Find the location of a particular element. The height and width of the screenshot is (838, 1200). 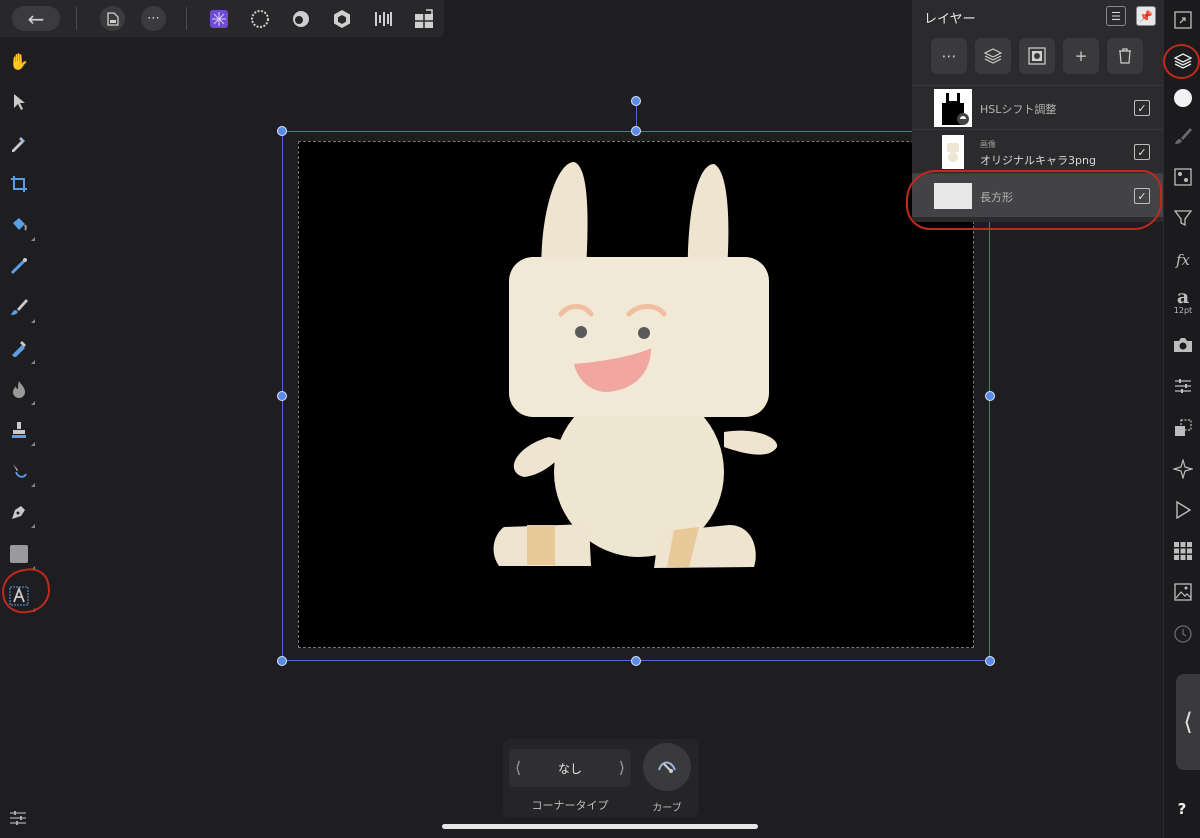

layer-row: HSLシフト調整 ✓ is located at coordinates (1037, 107).